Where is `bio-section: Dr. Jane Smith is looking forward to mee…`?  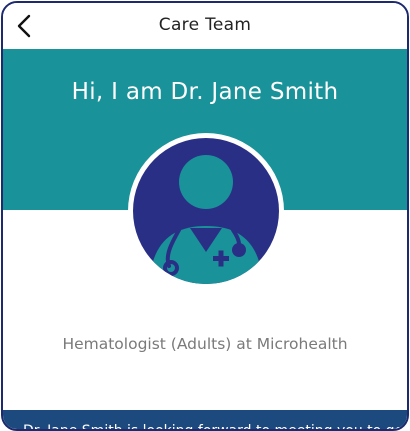 bio-section: Dr. Jane Smith is looking forward to mee… is located at coordinates (205, 419).